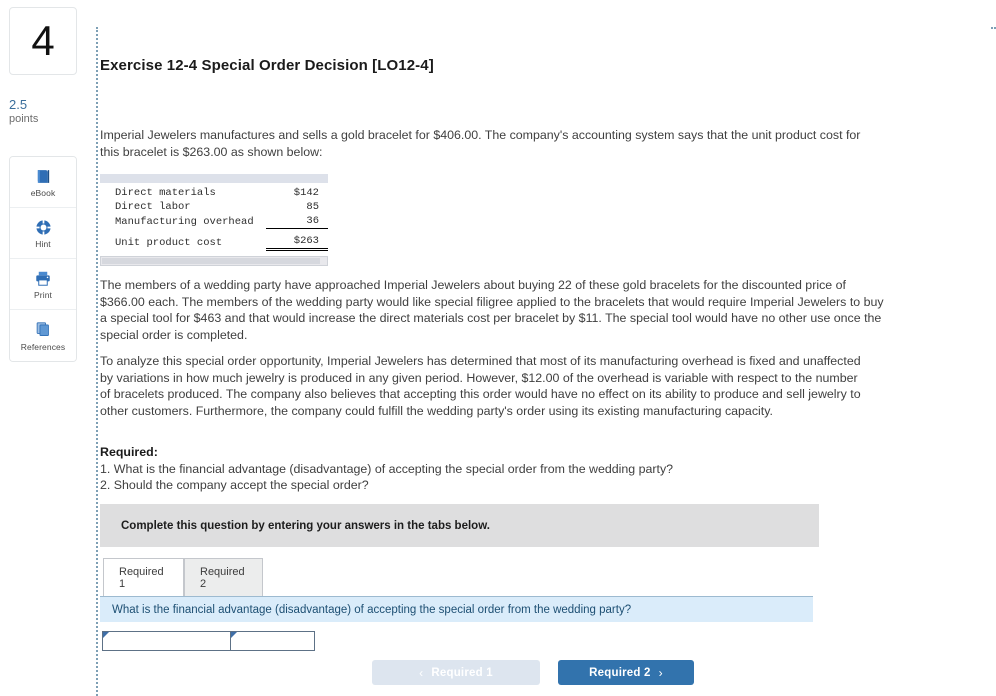 Image resolution: width=996 pixels, height=696 pixels. I want to click on cost-row-label: Direct materials, so click(165, 193).